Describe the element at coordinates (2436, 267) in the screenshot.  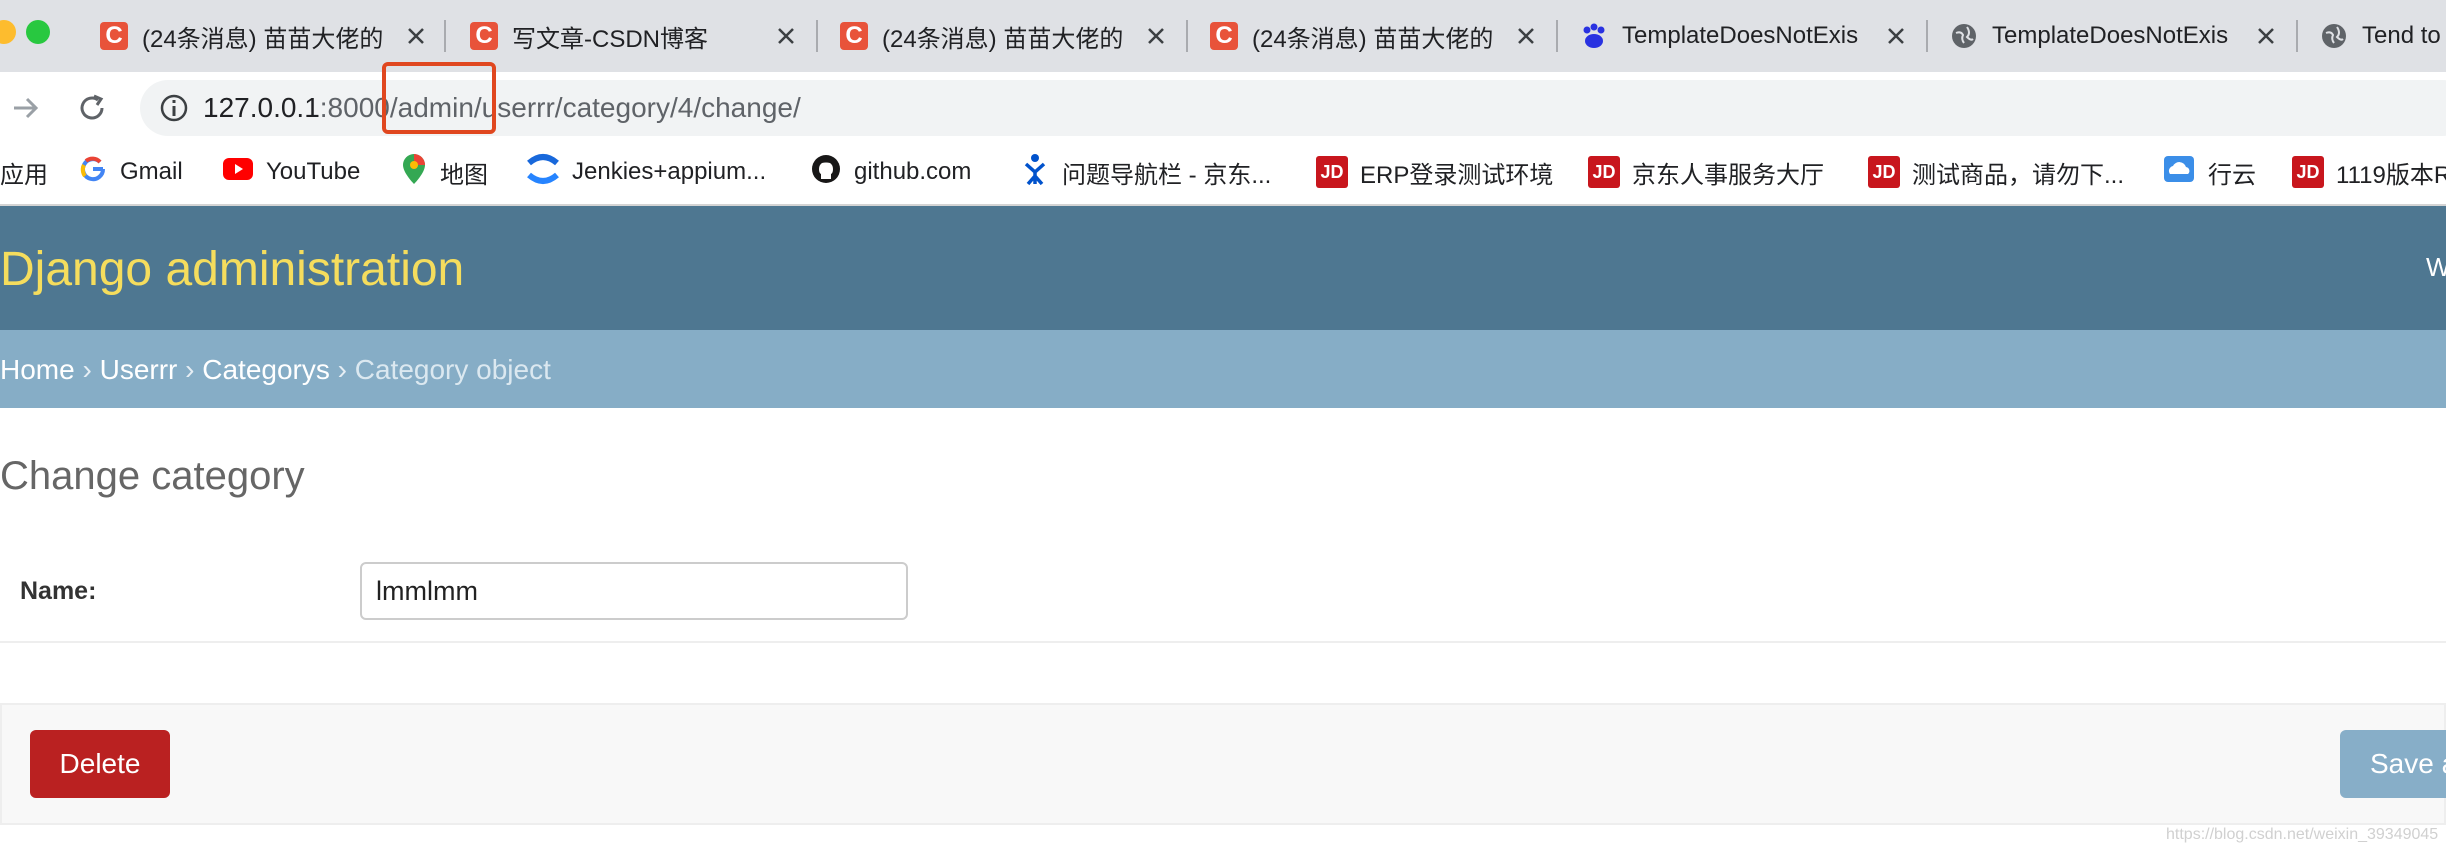
I see `user-tools: W` at that location.